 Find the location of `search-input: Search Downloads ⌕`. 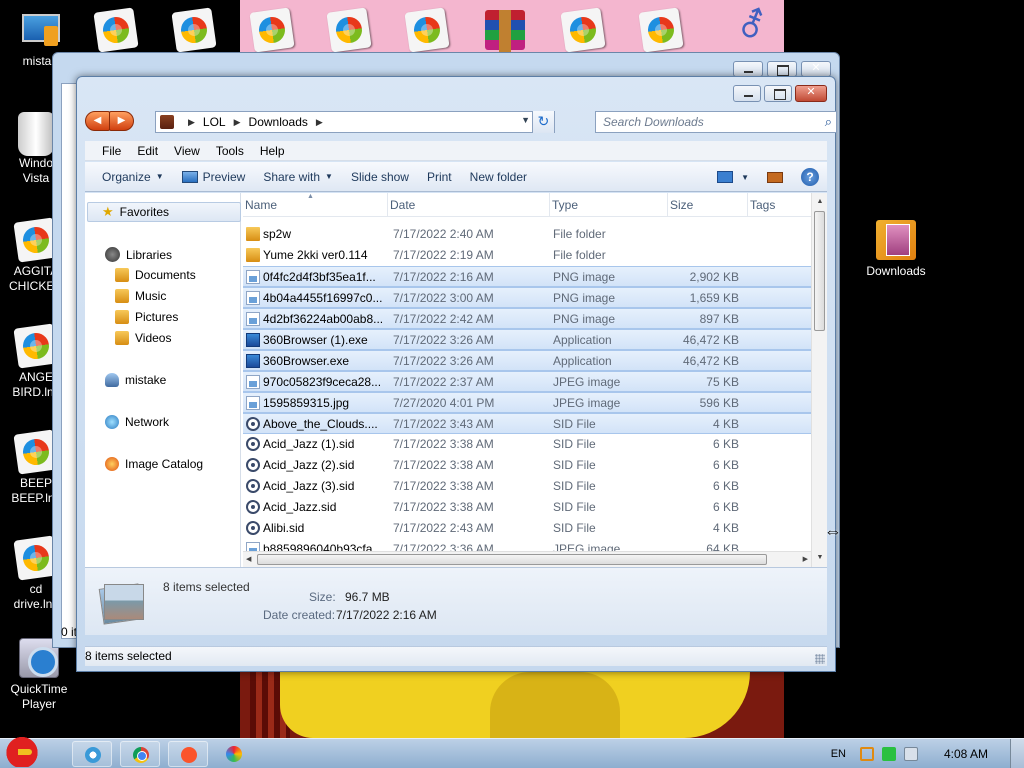

search-input: Search Downloads ⌕ is located at coordinates (716, 122).